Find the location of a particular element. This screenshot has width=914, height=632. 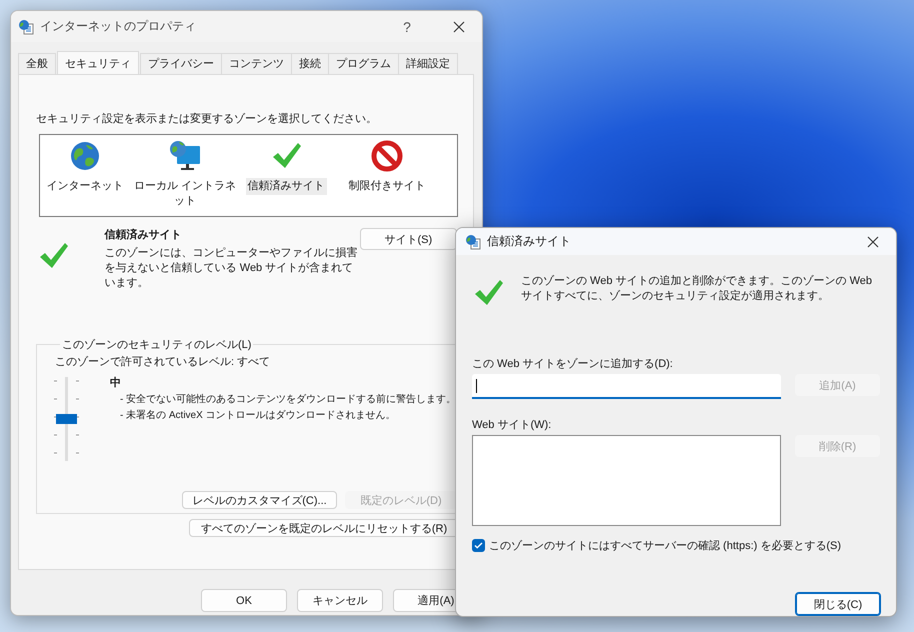

cancel-button: キャンセル is located at coordinates (340, 600).